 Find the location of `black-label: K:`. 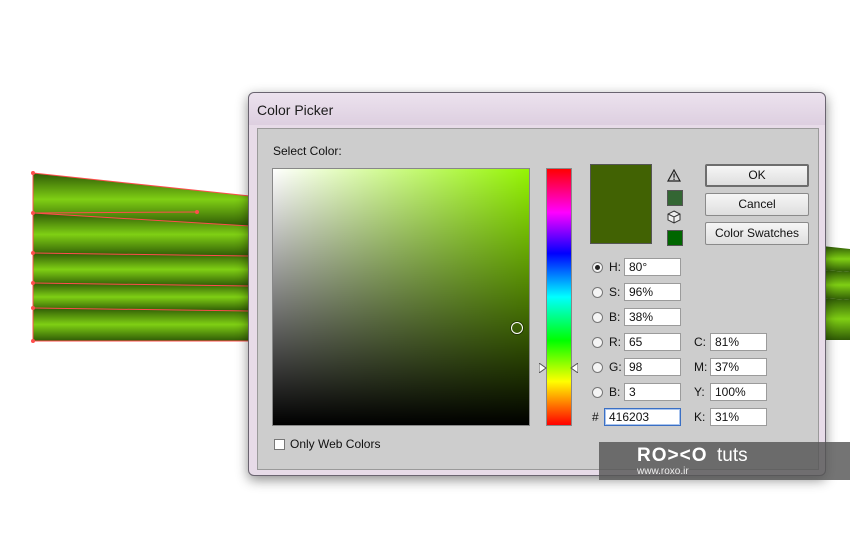

black-label: K: is located at coordinates (700, 417).